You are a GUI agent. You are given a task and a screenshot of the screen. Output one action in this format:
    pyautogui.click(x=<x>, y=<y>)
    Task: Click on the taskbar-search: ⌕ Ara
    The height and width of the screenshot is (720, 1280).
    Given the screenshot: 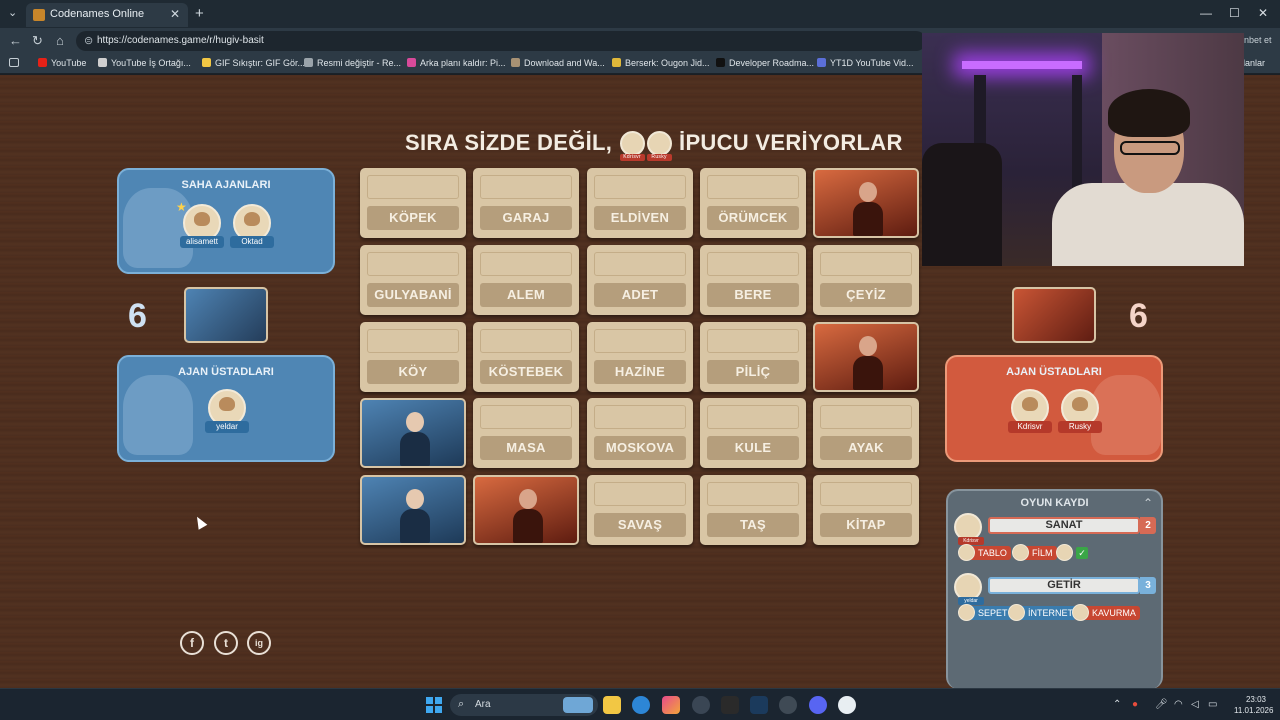 What is the action you would take?
    pyautogui.click(x=524, y=705)
    